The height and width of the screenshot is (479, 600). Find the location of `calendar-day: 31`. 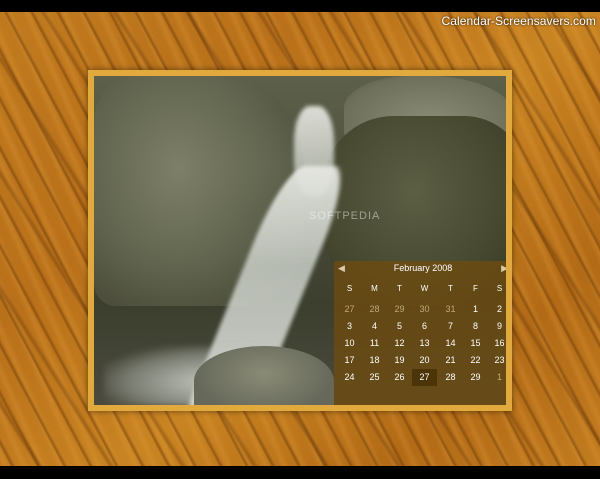

calendar-day: 31 is located at coordinates (450, 309).